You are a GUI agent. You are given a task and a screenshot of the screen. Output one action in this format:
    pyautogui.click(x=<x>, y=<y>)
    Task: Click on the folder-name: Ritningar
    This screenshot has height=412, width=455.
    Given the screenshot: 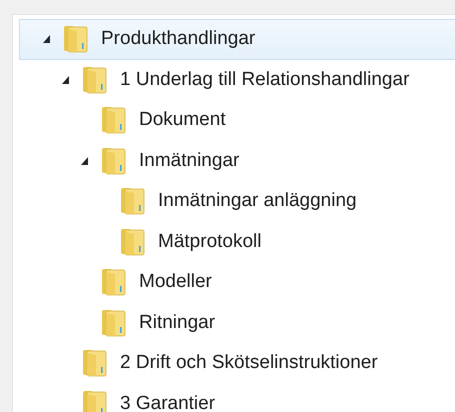 What is the action you would take?
    pyautogui.click(x=177, y=323)
    